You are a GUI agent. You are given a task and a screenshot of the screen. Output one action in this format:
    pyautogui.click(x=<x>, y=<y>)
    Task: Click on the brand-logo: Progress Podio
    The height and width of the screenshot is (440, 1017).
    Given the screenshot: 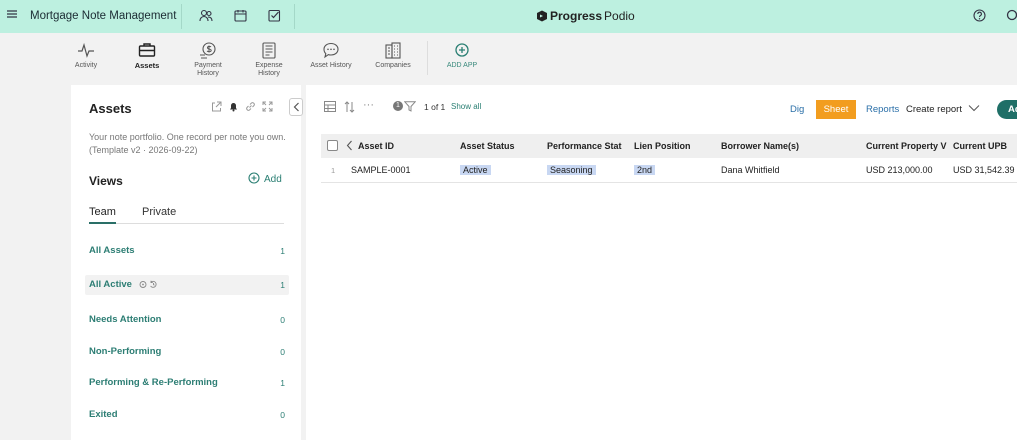 What is the action you would take?
    pyautogui.click(x=585, y=16)
    